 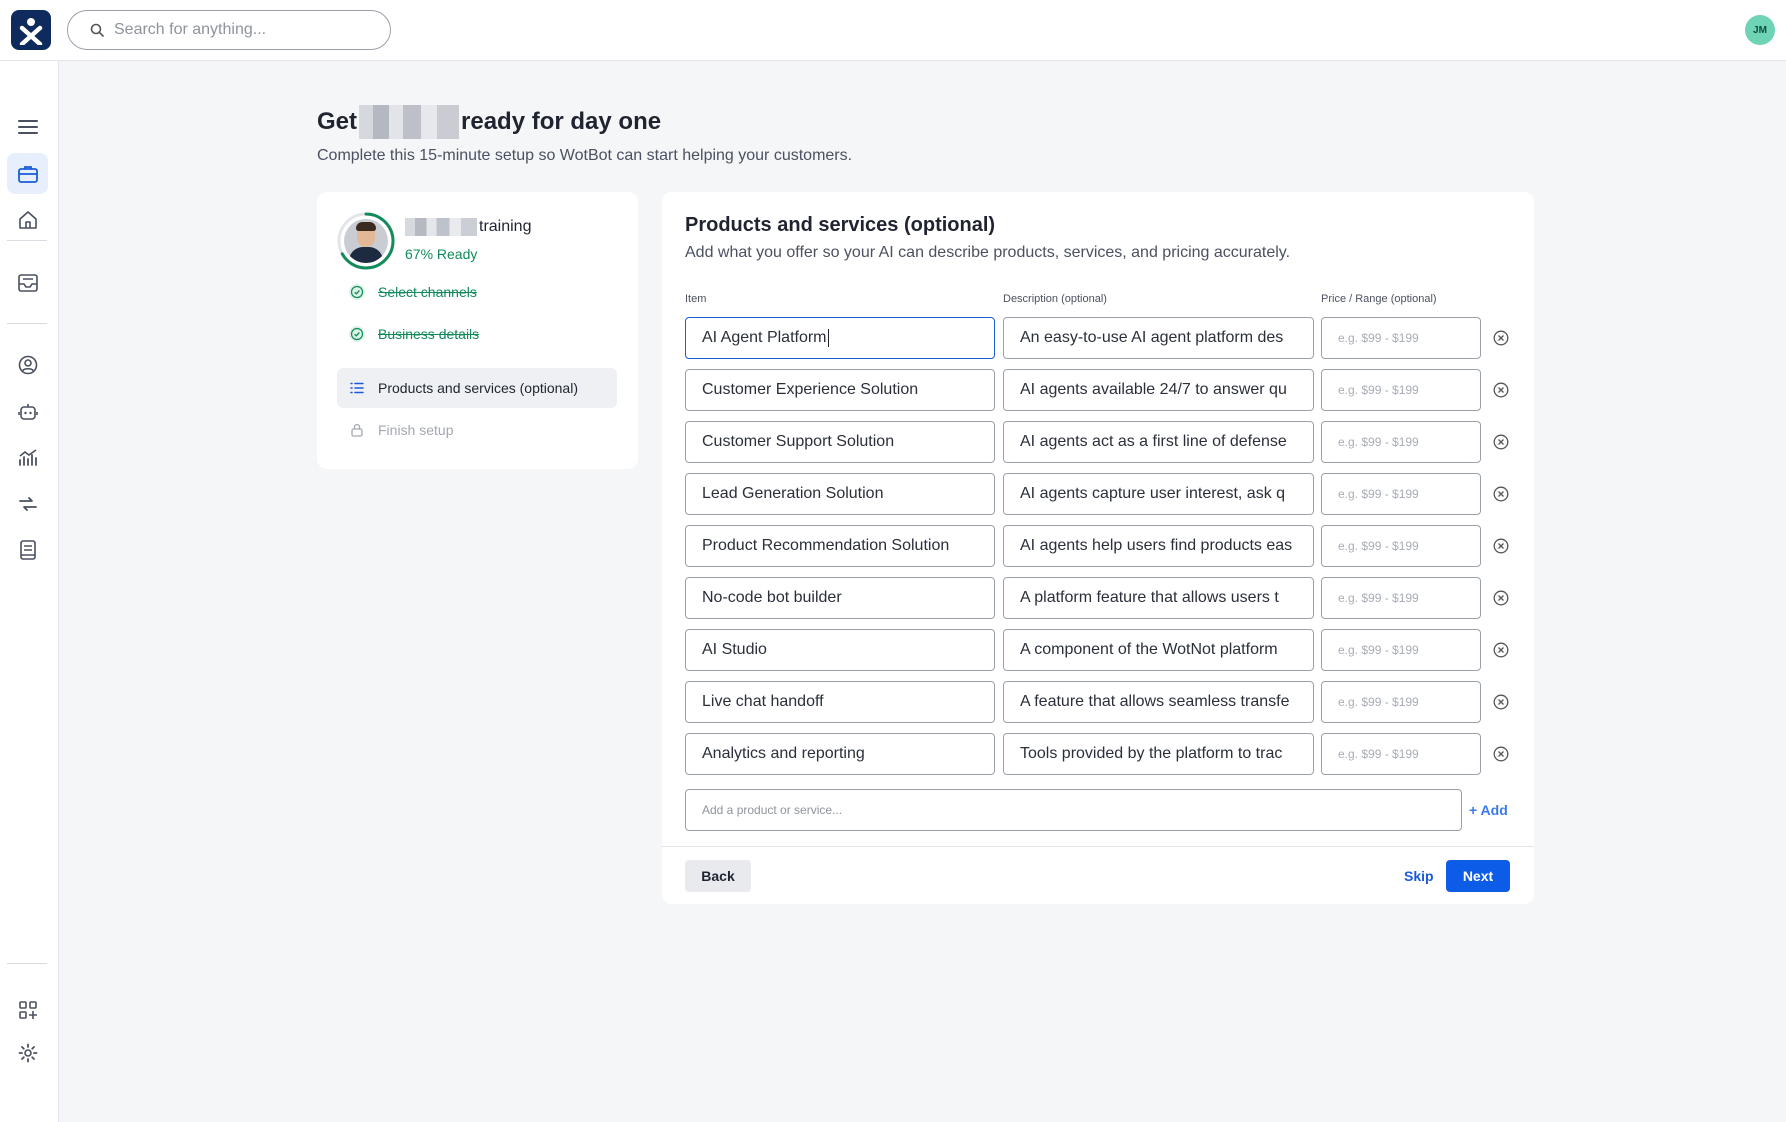 I want to click on home-icon, so click(x=27, y=219).